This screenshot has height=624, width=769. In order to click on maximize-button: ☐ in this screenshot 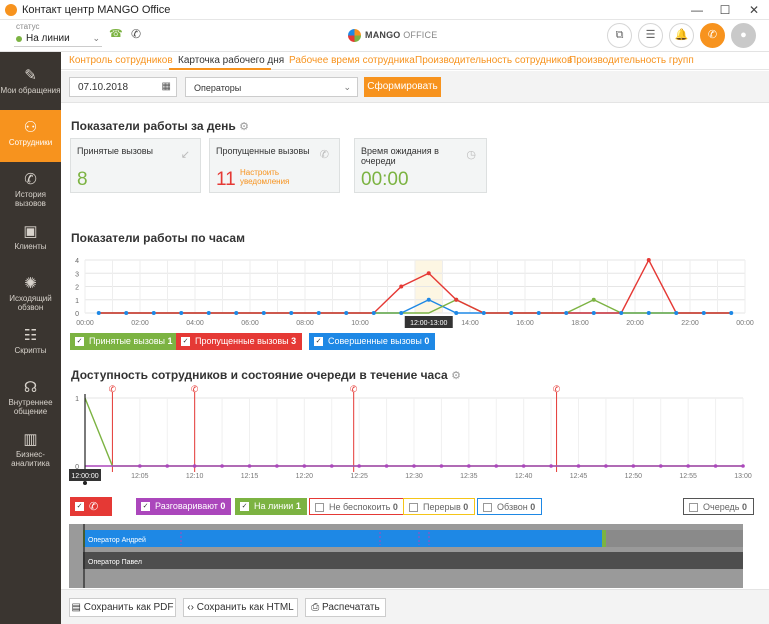, I will do `click(725, 10)`.